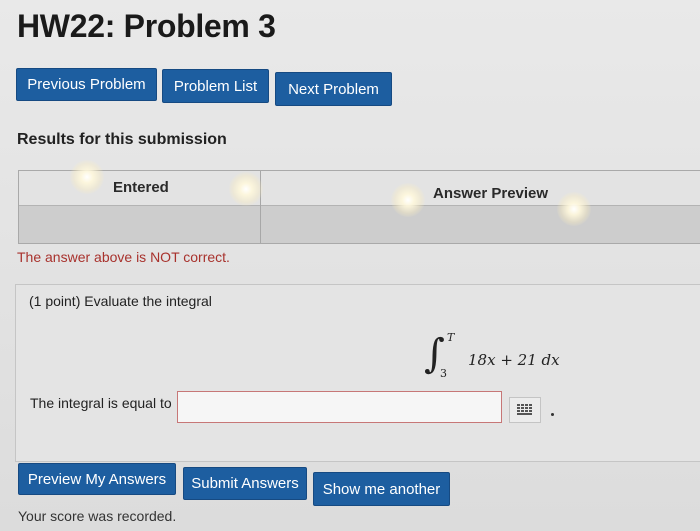 The width and height of the screenshot is (700, 531). I want to click on table-row, so click(359, 224).